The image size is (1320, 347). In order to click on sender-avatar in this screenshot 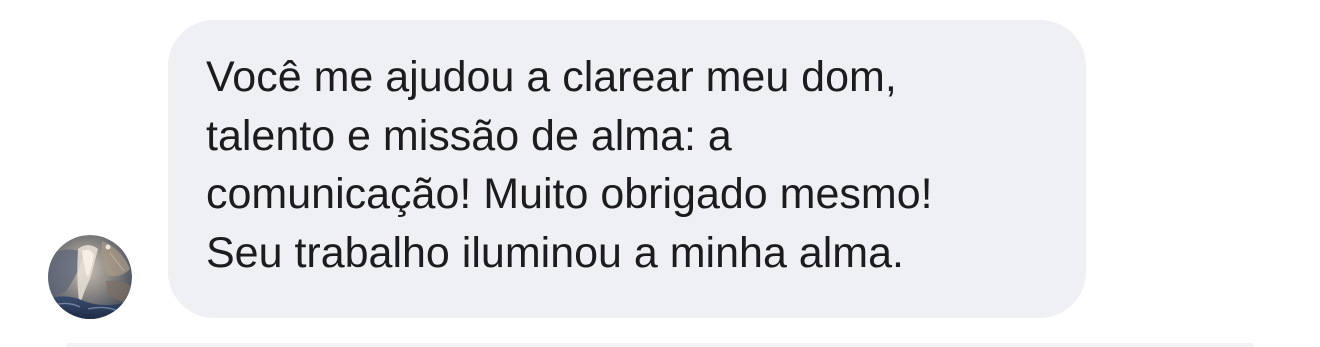, I will do `click(90, 277)`.